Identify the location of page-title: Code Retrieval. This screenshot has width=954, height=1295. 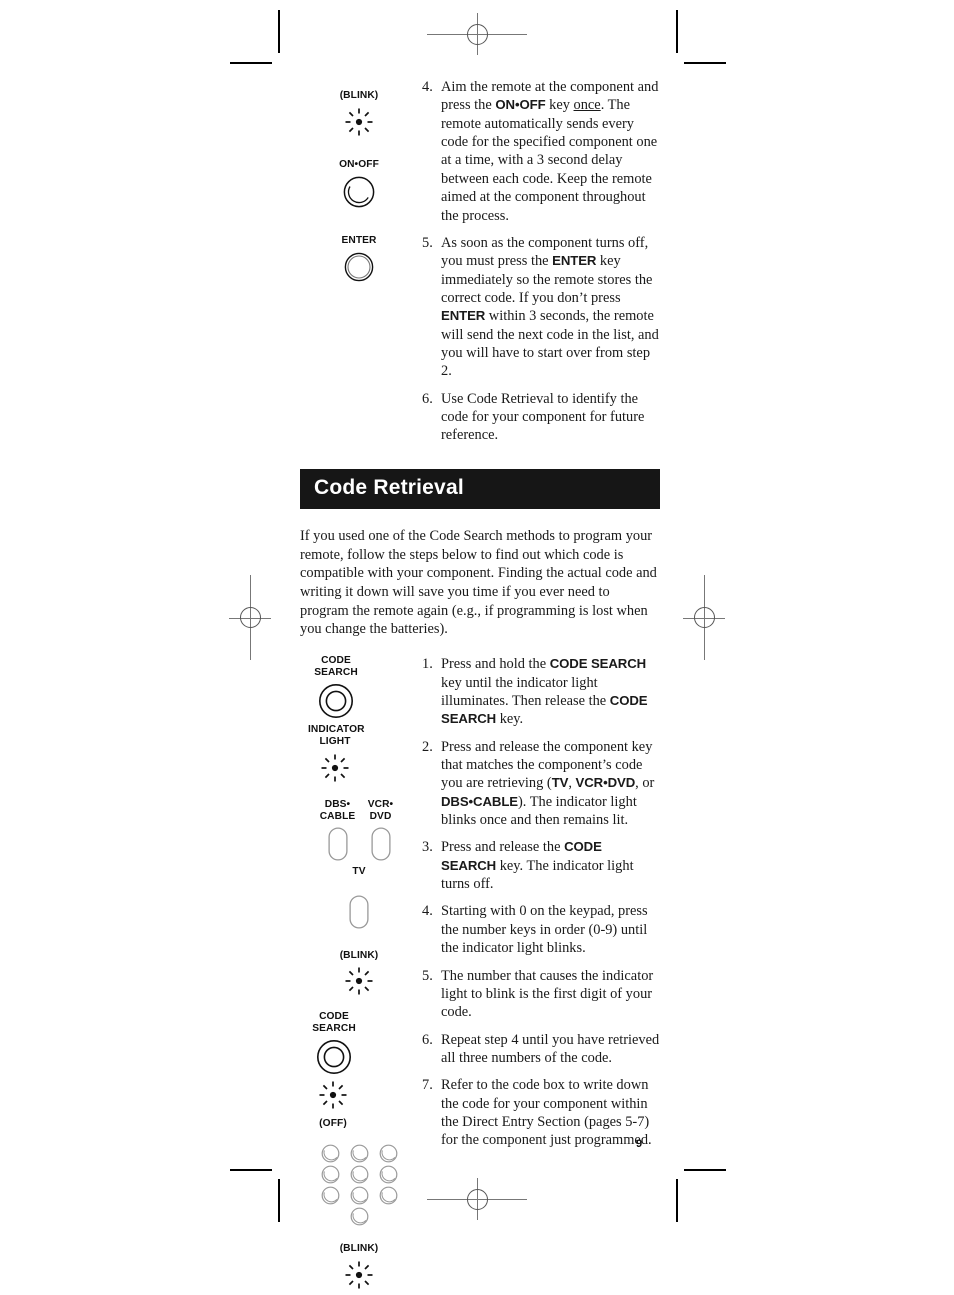
(389, 487).